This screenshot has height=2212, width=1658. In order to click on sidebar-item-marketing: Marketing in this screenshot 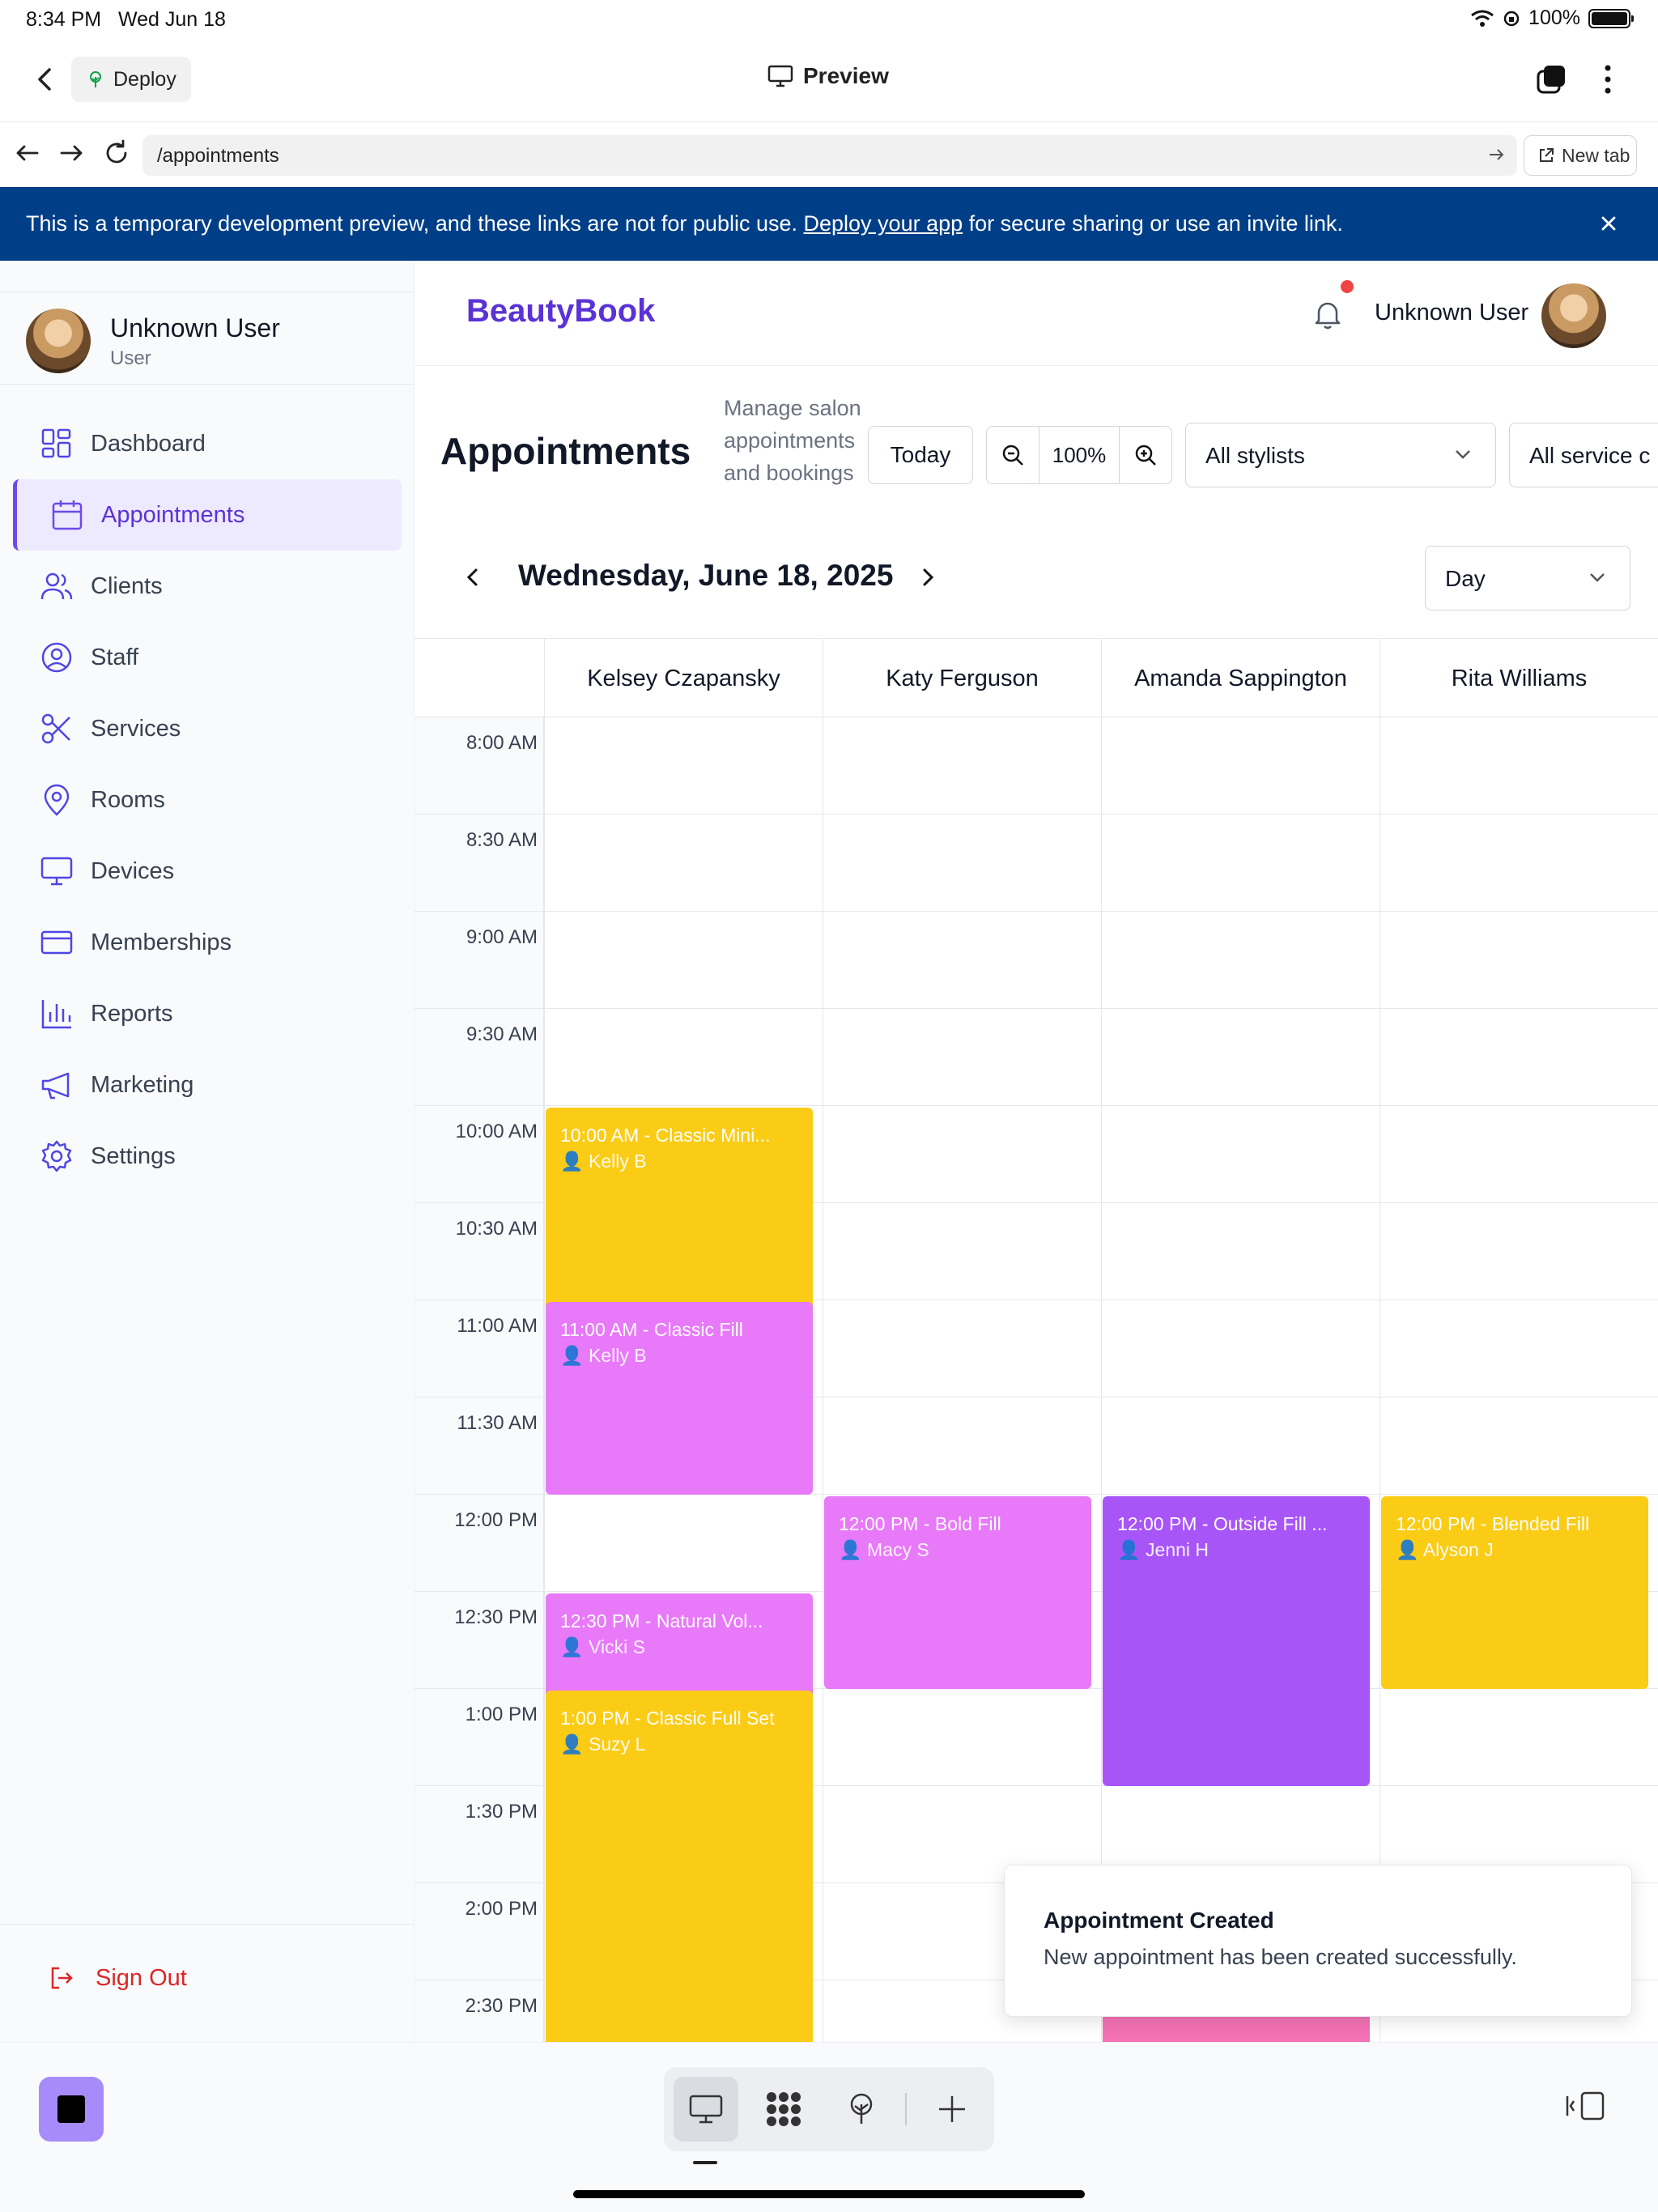, I will do `click(207, 1085)`.